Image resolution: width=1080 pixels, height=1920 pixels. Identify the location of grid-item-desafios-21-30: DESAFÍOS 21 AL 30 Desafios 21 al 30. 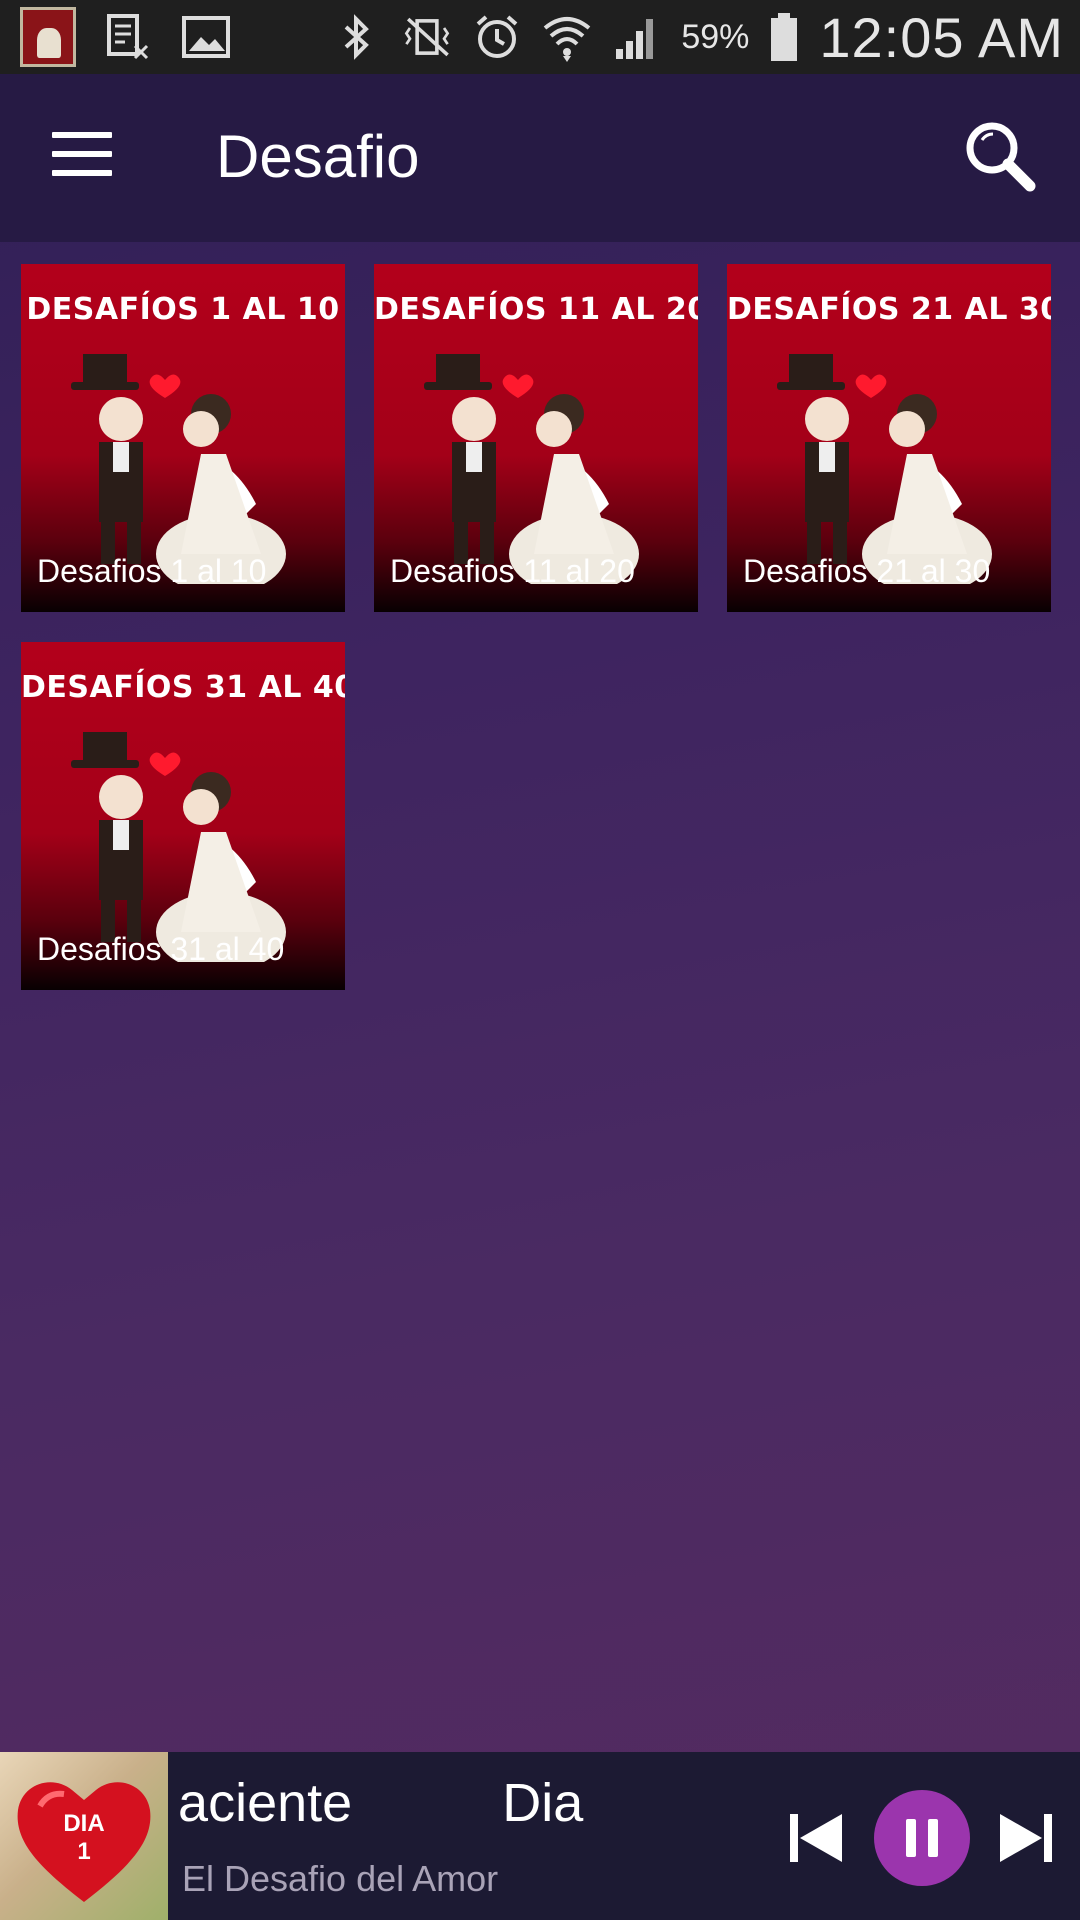
(889, 438).